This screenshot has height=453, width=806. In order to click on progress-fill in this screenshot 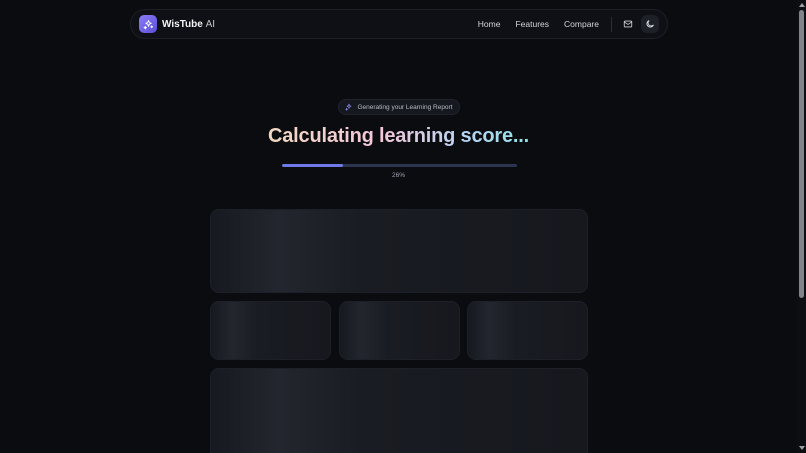, I will do `click(313, 165)`.